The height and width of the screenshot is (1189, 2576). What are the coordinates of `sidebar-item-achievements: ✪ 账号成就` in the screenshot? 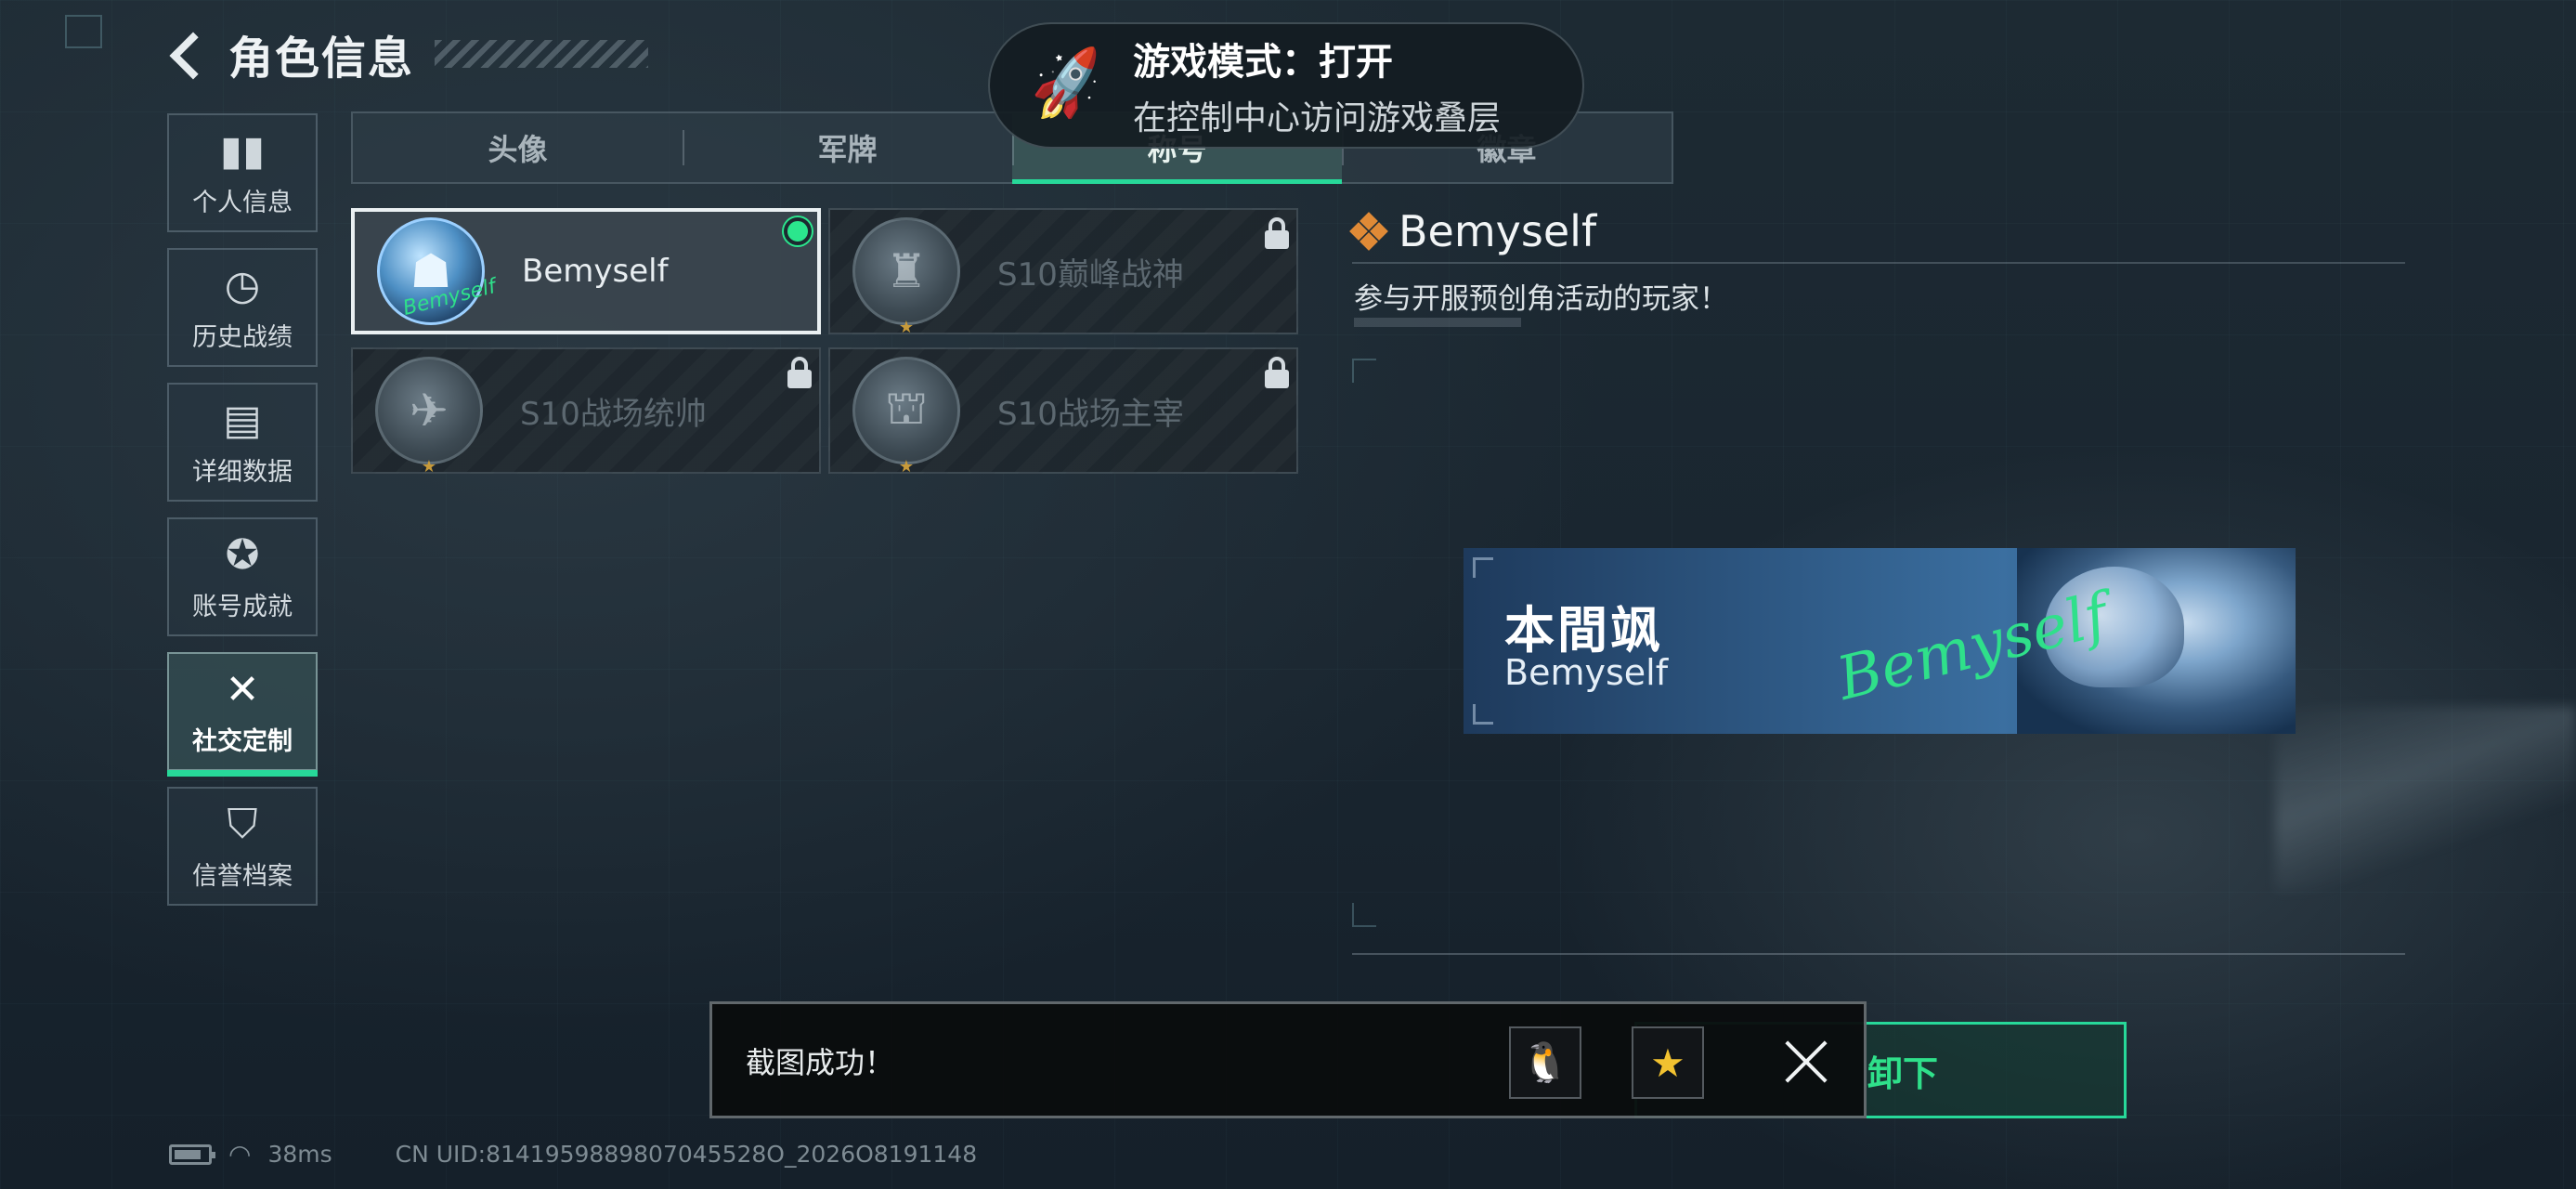 It's located at (243, 576).